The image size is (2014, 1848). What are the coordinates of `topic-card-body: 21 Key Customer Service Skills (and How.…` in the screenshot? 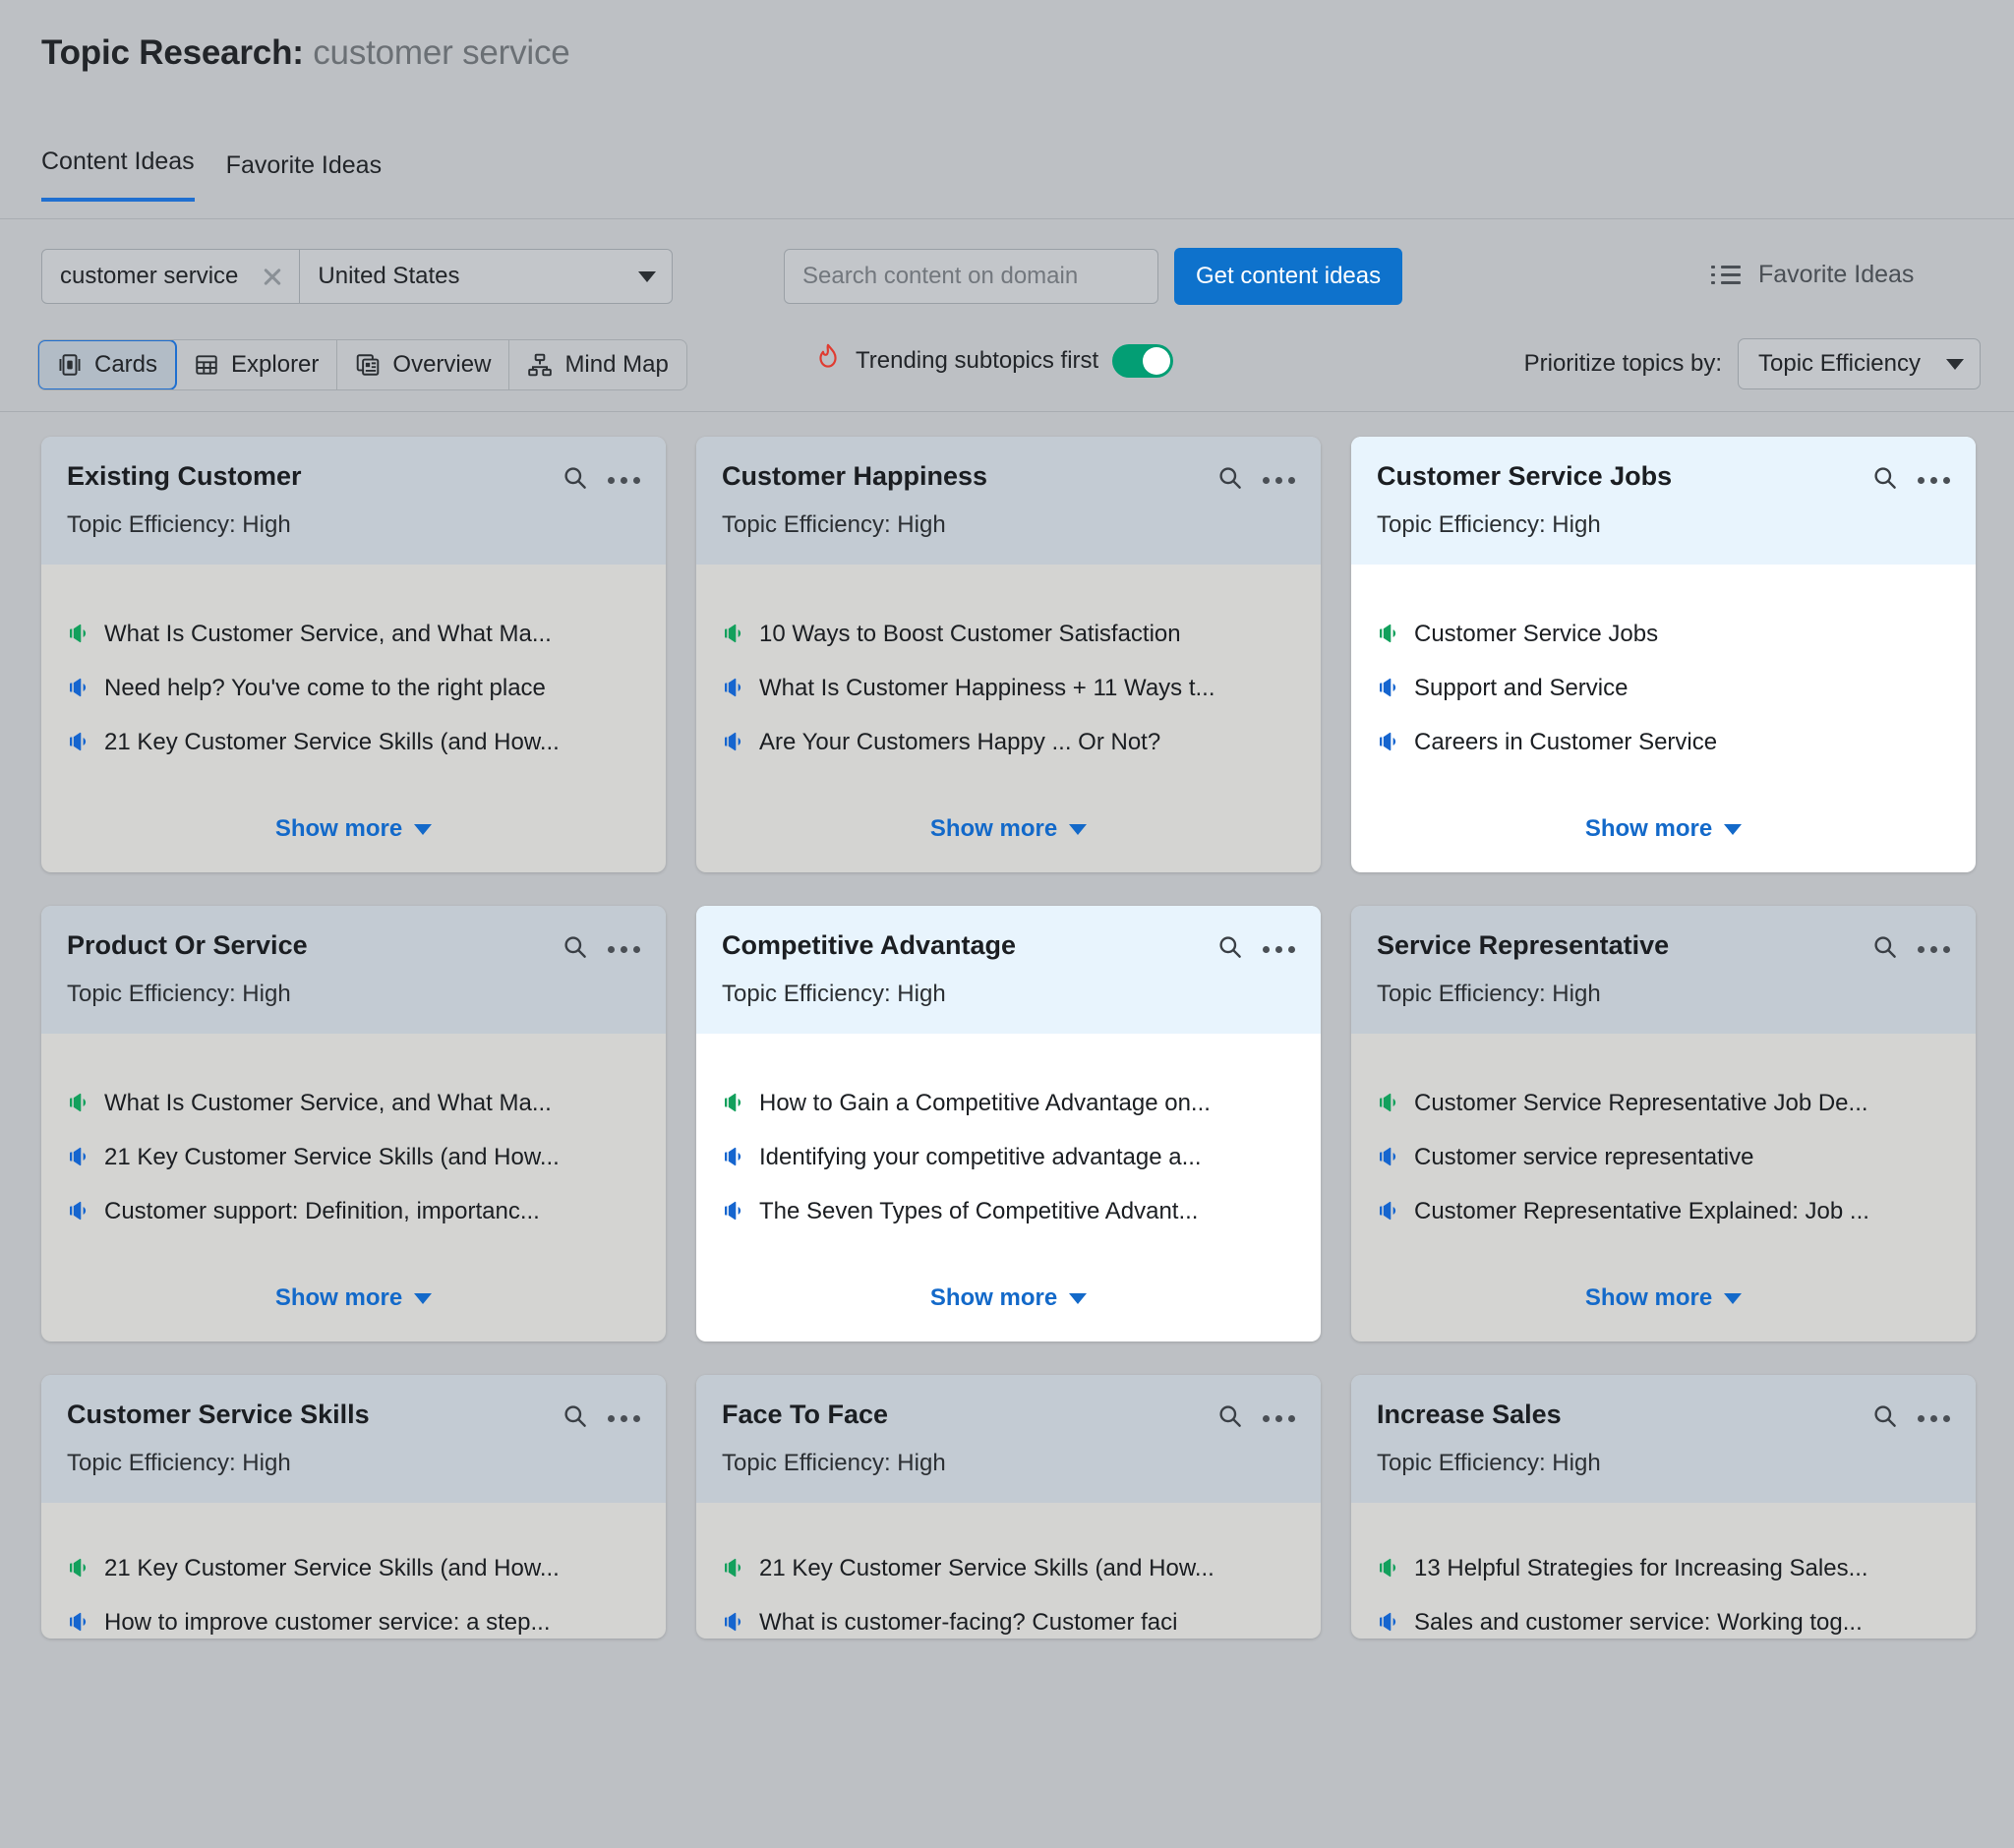 It's located at (353, 1571).